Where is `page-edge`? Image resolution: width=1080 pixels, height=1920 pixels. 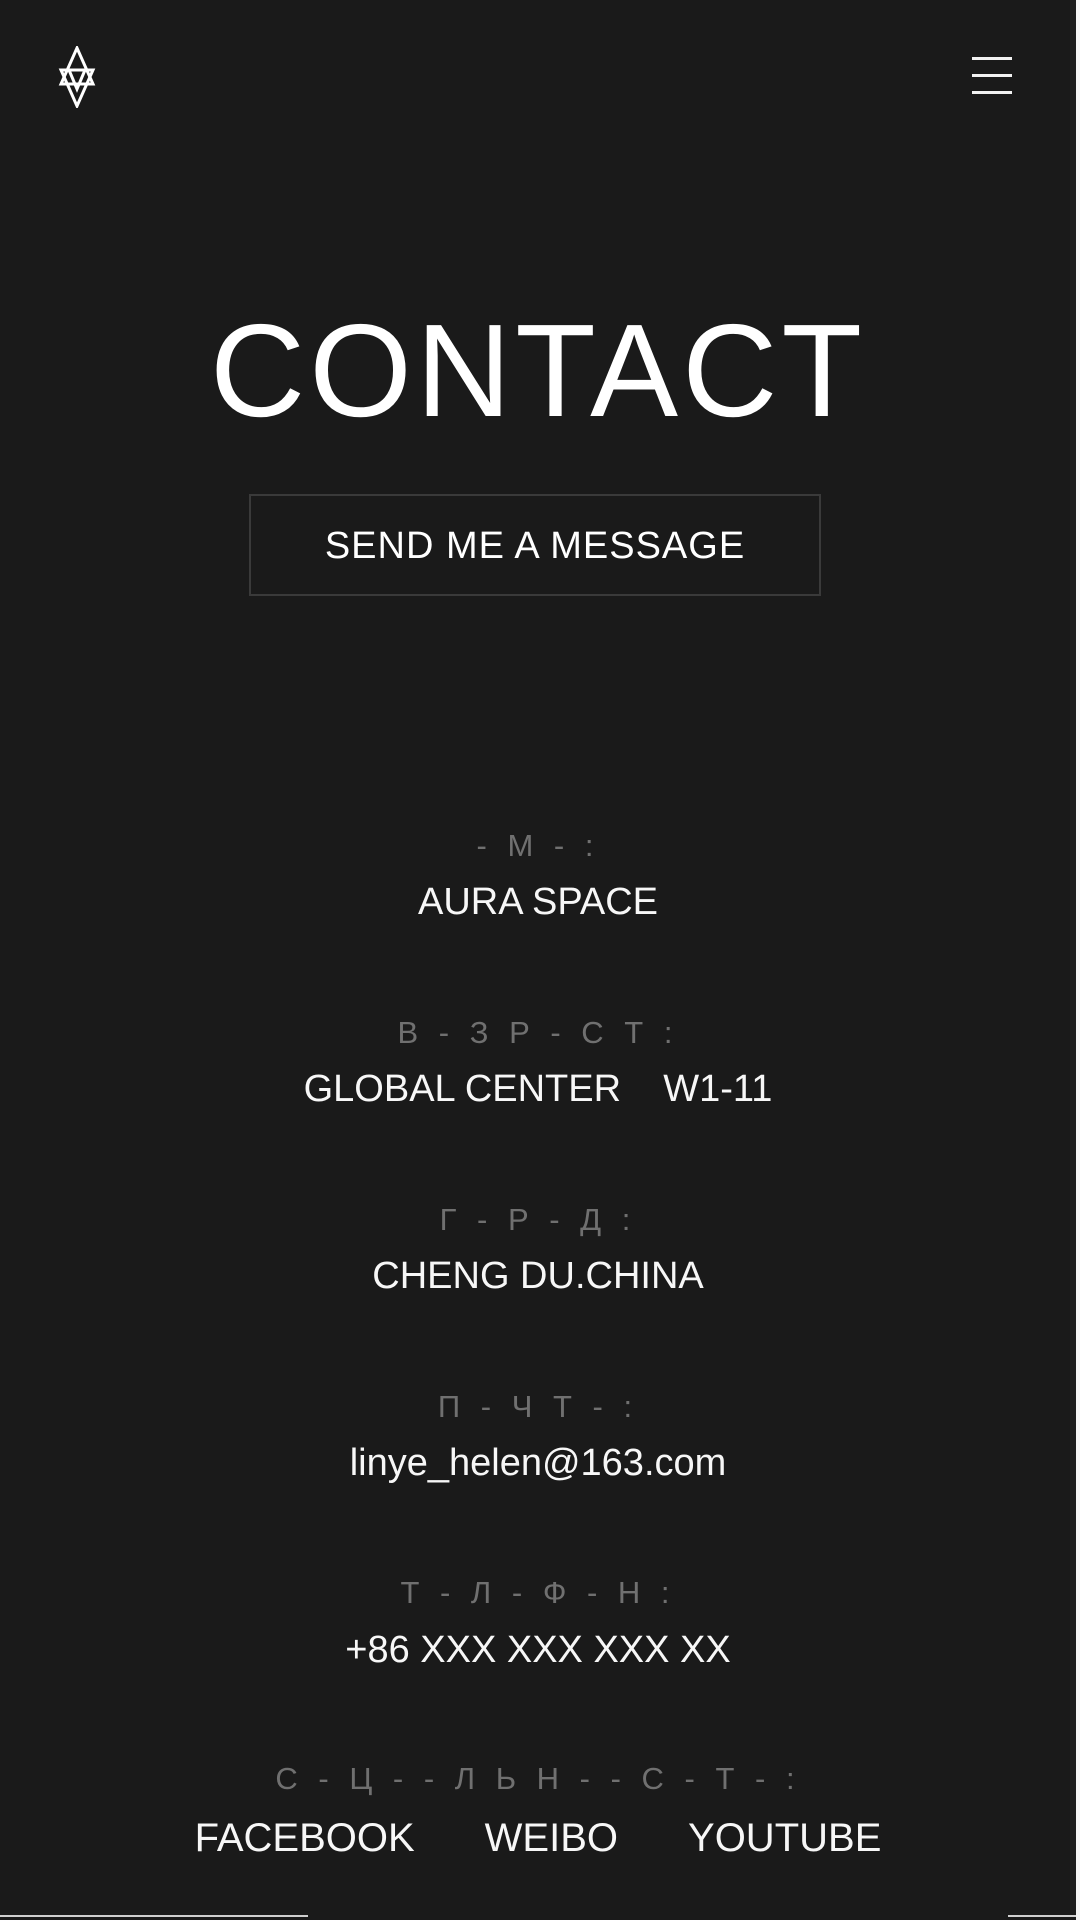
page-edge is located at coordinates (1078, 960).